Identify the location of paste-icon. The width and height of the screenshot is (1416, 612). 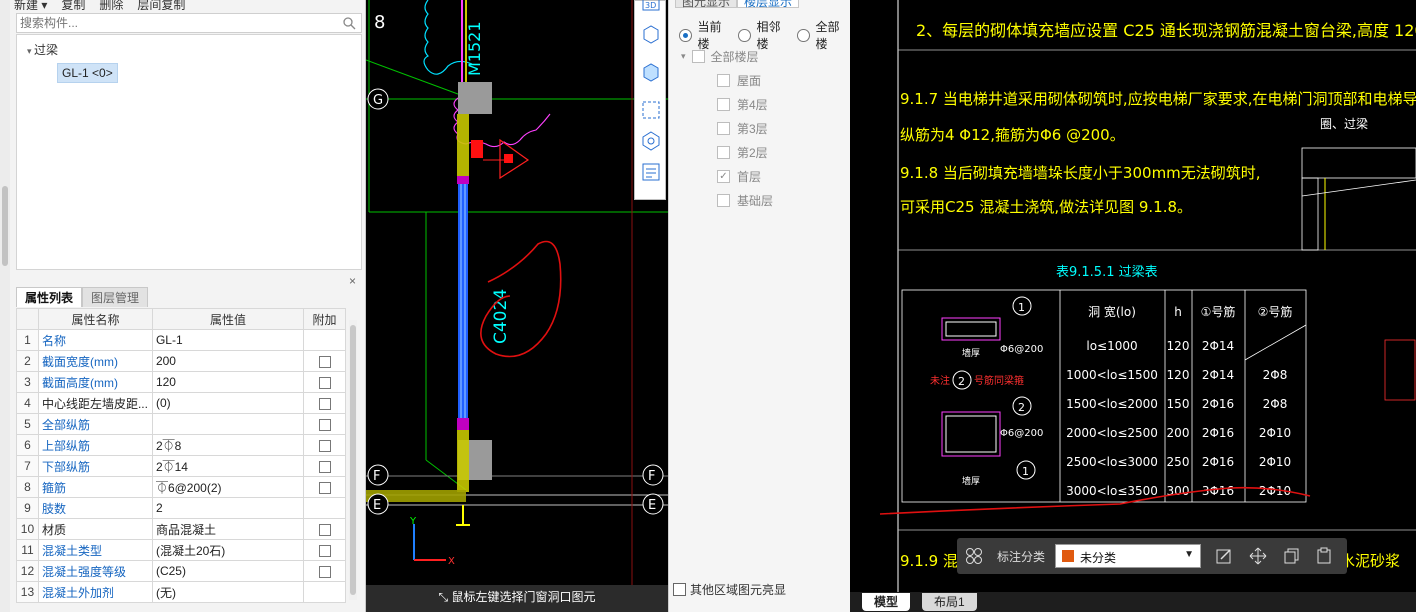
(1324, 556).